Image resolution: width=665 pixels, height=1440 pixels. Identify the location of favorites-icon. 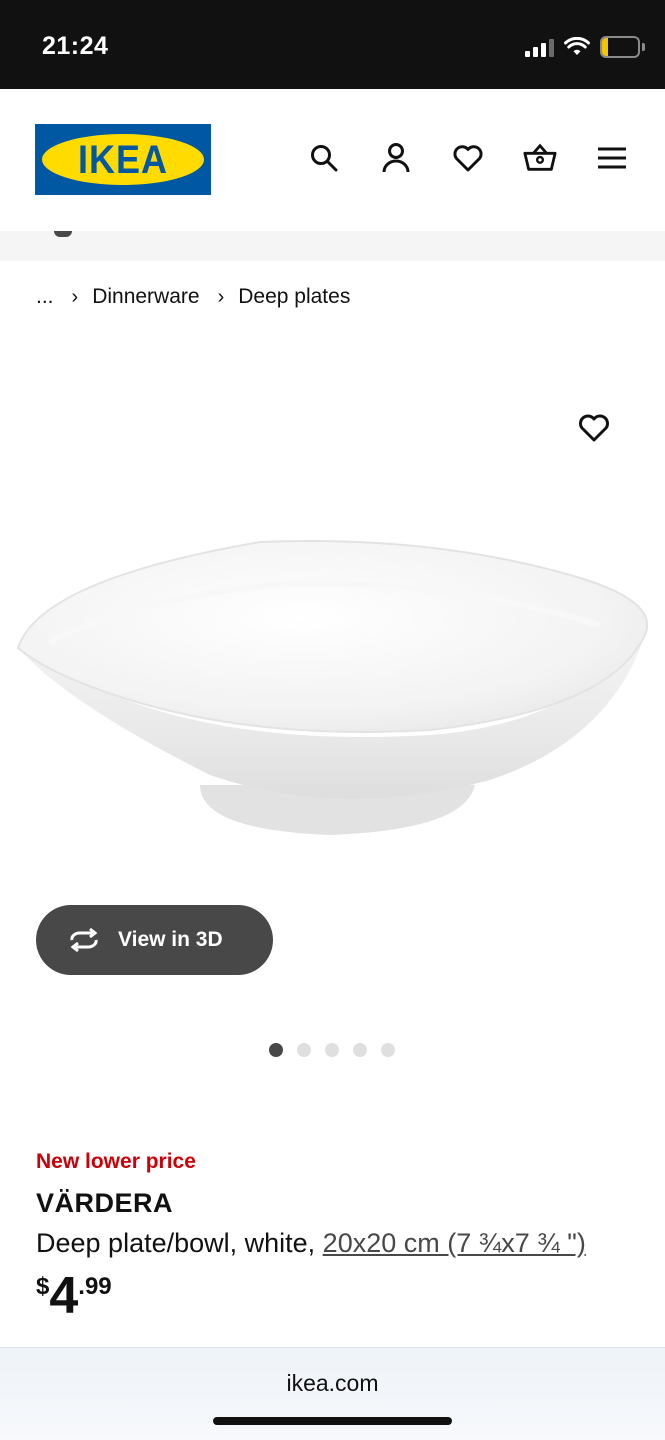
(468, 158).